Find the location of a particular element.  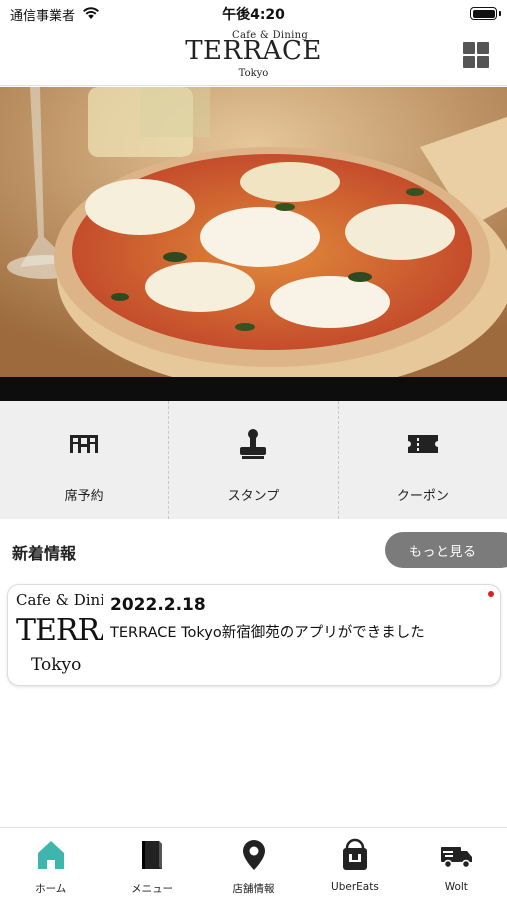

menu-book-icon is located at coordinates (152, 855).